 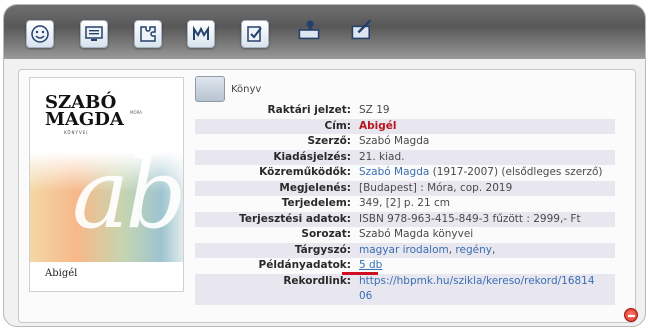 I want to click on cover-publisher: MÓRA, so click(x=136, y=112).